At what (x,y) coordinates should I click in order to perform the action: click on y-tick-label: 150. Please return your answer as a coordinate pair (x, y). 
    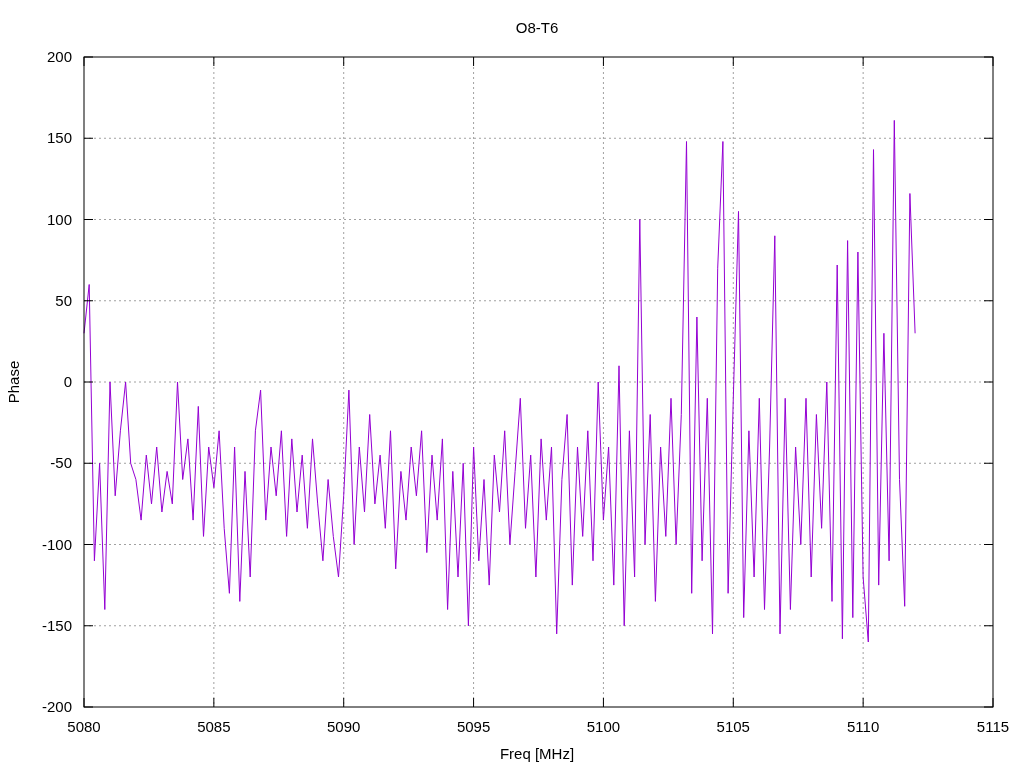
    Looking at the image, I should click on (59, 138).